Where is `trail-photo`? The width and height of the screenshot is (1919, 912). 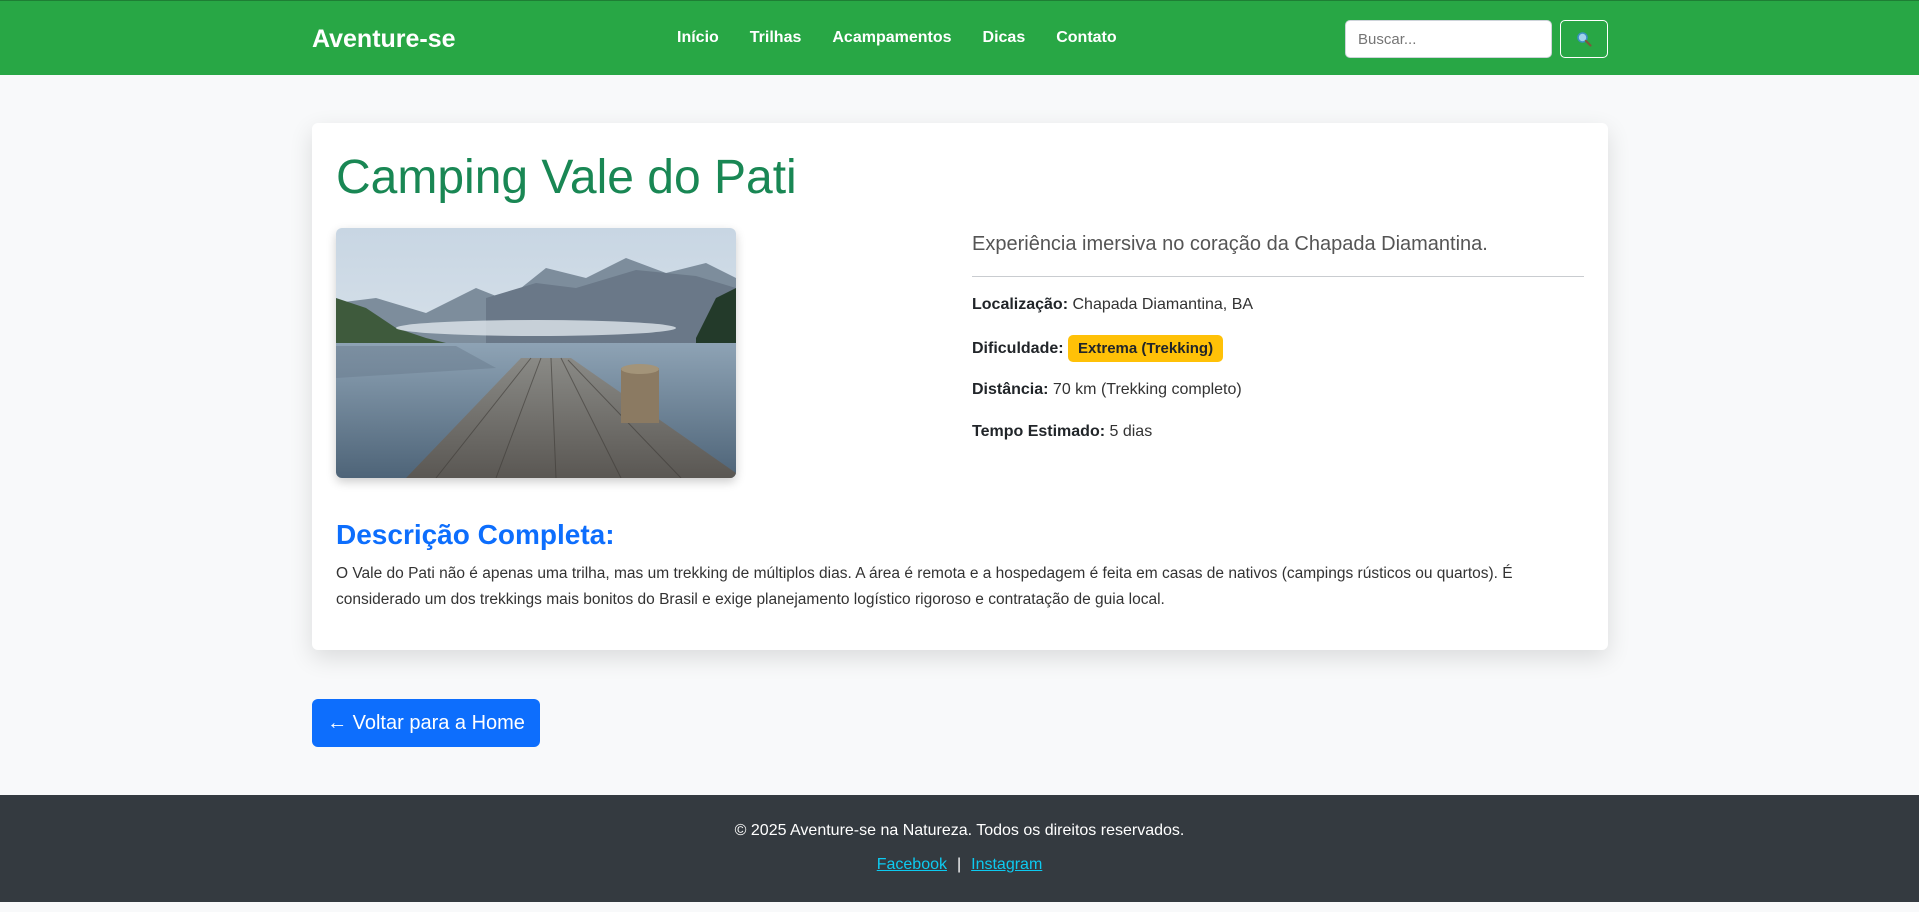 trail-photo is located at coordinates (536, 353).